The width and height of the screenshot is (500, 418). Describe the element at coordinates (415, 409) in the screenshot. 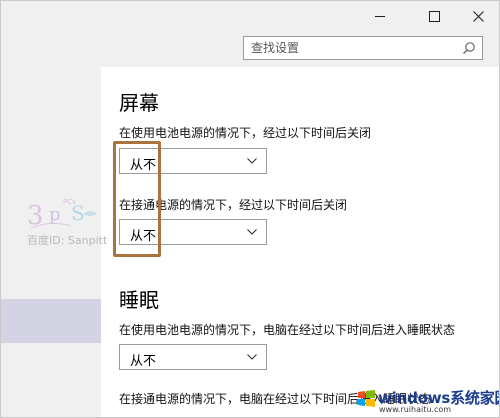

I see `logo-url: www.ruihaitu.com` at that location.